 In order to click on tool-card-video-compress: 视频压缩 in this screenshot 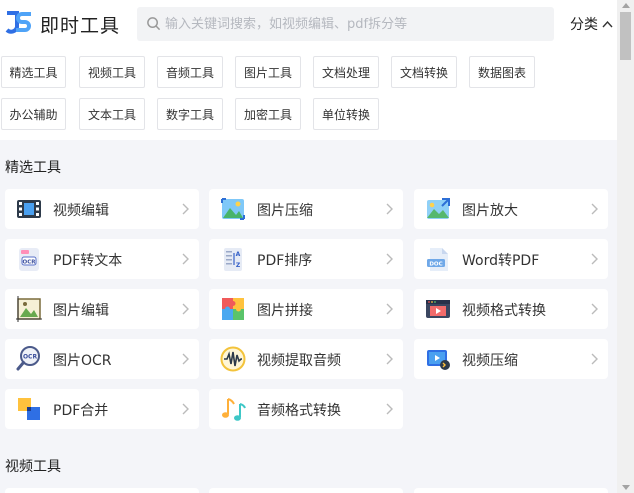, I will do `click(511, 359)`.